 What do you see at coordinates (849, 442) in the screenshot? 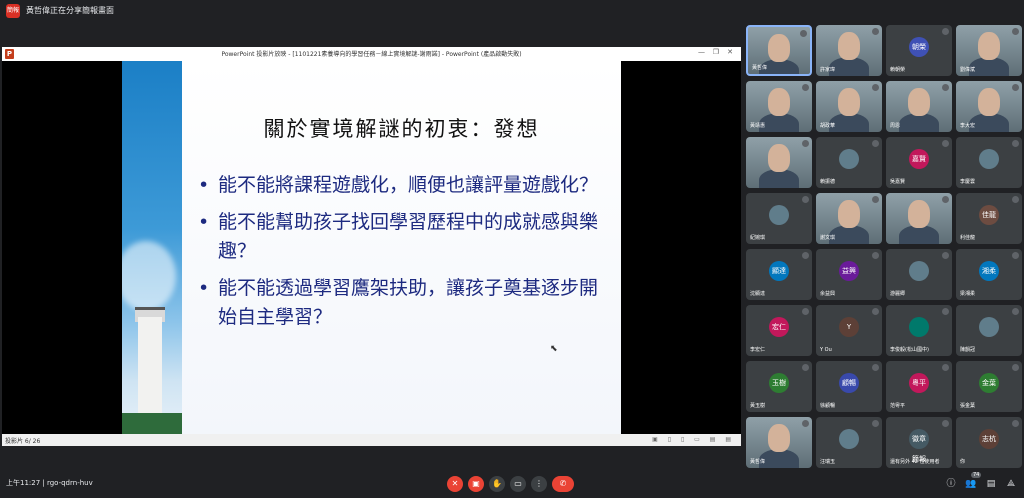
I see `participant-tile: 汪瑞玉` at bounding box center [849, 442].